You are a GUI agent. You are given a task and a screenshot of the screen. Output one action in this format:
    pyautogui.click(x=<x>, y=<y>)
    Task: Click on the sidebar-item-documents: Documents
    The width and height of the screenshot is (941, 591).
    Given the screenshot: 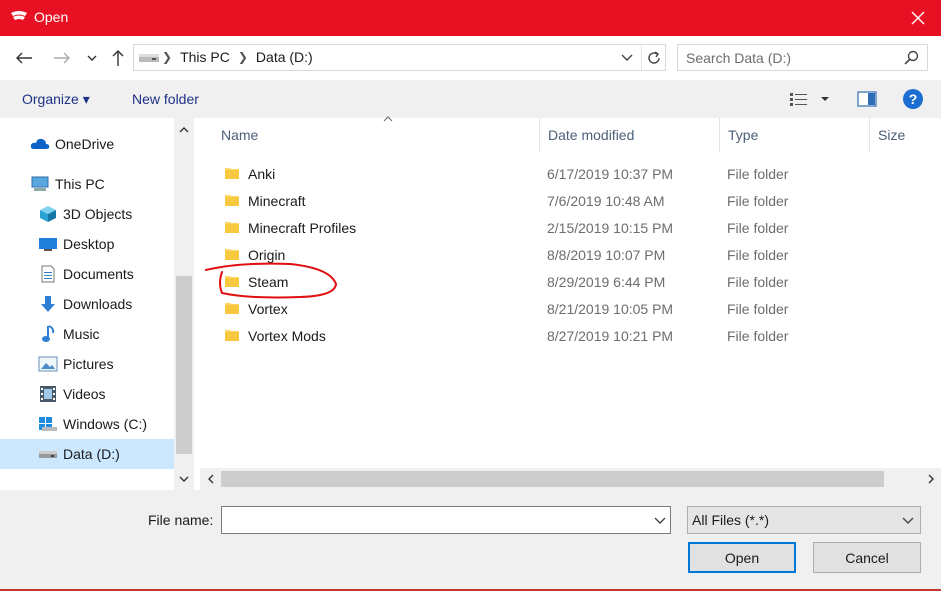 What is the action you would take?
    pyautogui.click(x=87, y=274)
    